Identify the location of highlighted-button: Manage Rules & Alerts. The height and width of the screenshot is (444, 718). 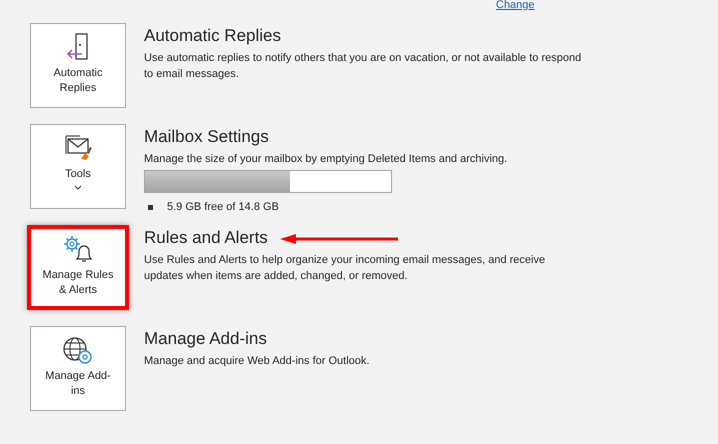
(78, 267).